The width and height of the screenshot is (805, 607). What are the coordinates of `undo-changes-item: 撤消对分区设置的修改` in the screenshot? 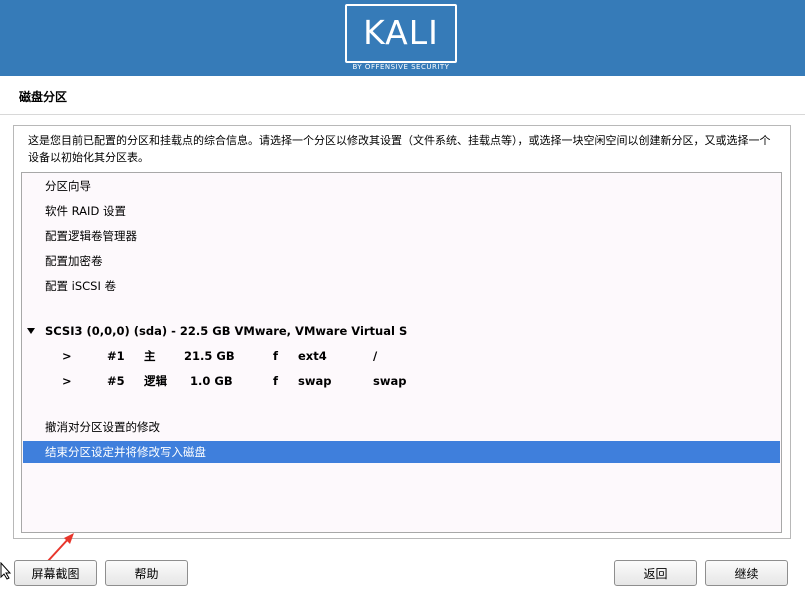 It's located at (401, 427).